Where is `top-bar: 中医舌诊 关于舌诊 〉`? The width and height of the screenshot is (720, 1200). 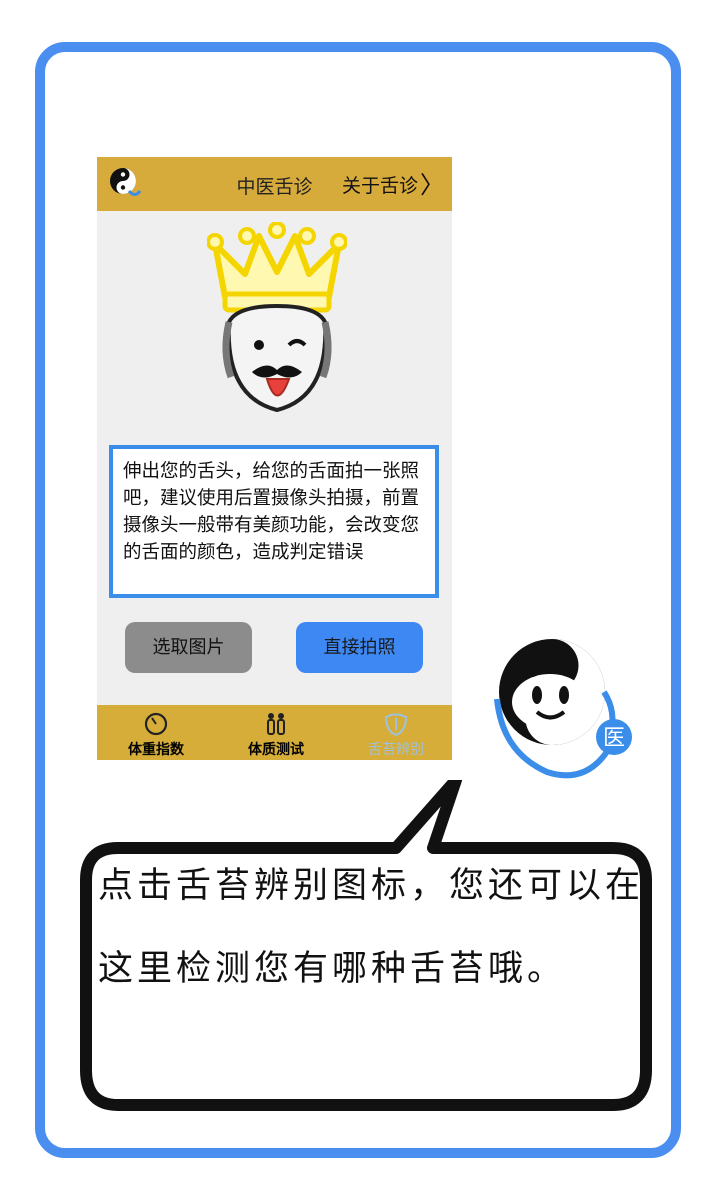 top-bar: 中医舌诊 关于舌诊 〉 is located at coordinates (274, 184).